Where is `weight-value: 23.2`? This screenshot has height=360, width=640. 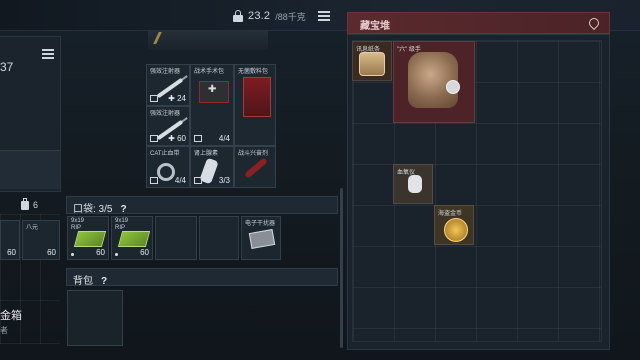 weight-value: 23.2 is located at coordinates (259, 16).